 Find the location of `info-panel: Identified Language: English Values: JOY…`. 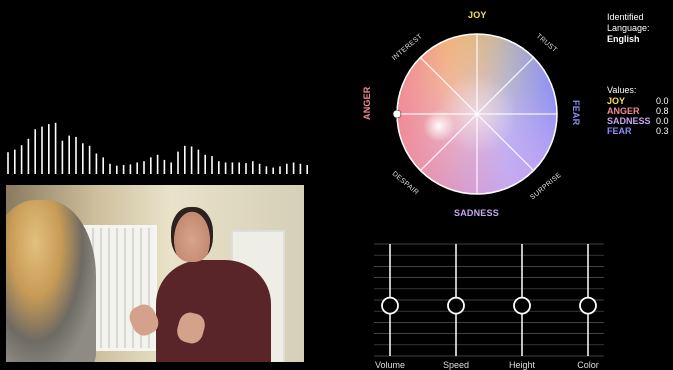

info-panel: Identified Language: English Values: JOY… is located at coordinates (640, 74).